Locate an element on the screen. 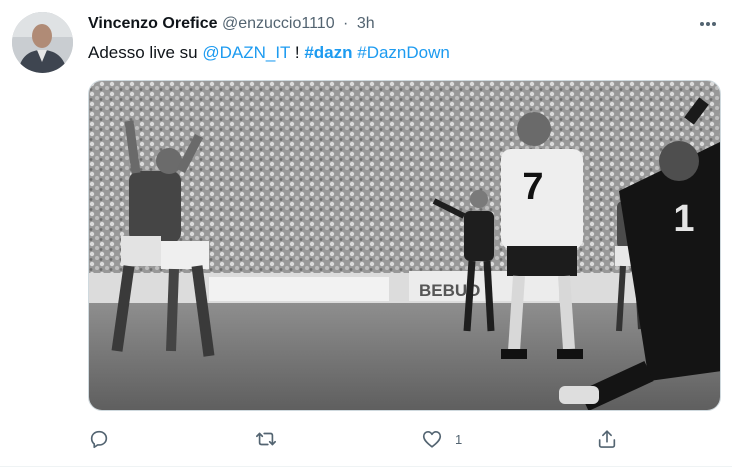 Image resolution: width=732 pixels, height=467 pixels. tweet-text-prefix: Adesso live su is located at coordinates (145, 52).